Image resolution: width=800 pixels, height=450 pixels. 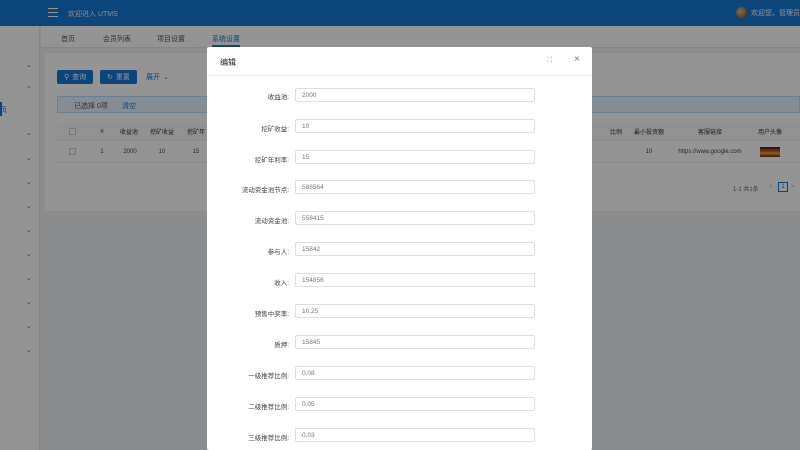 I want to click on mining-annual-rate-input, so click(x=415, y=157).